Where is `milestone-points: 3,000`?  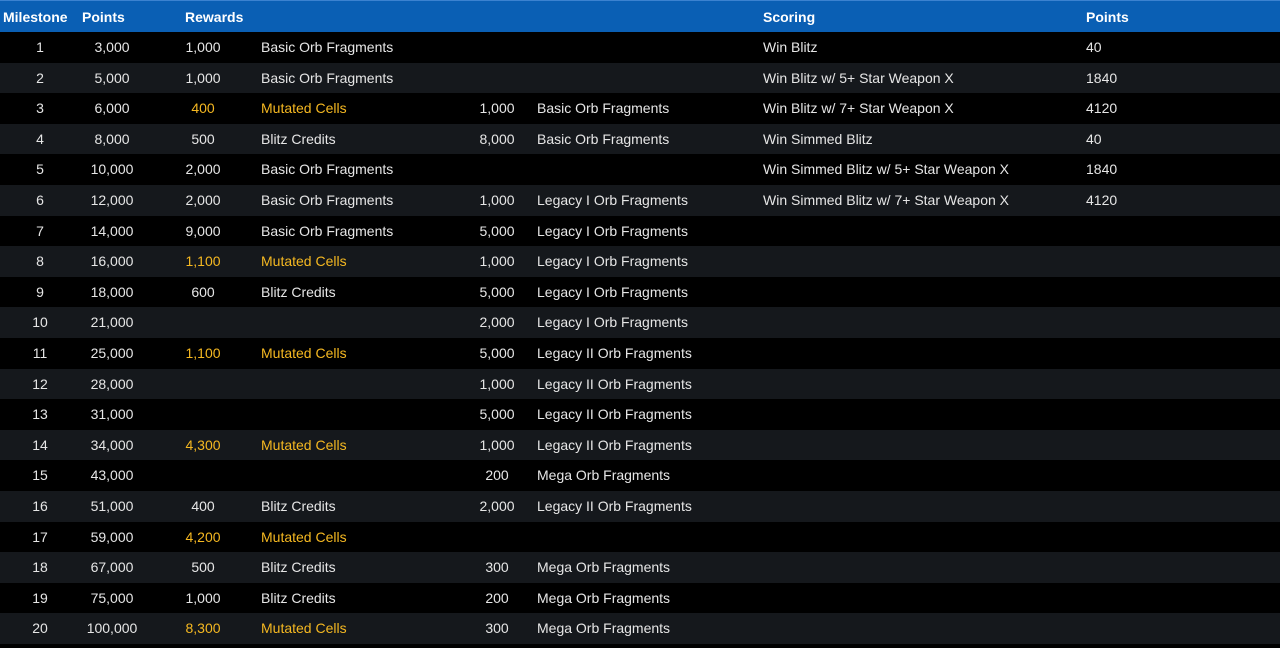
milestone-points: 3,000 is located at coordinates (112, 47).